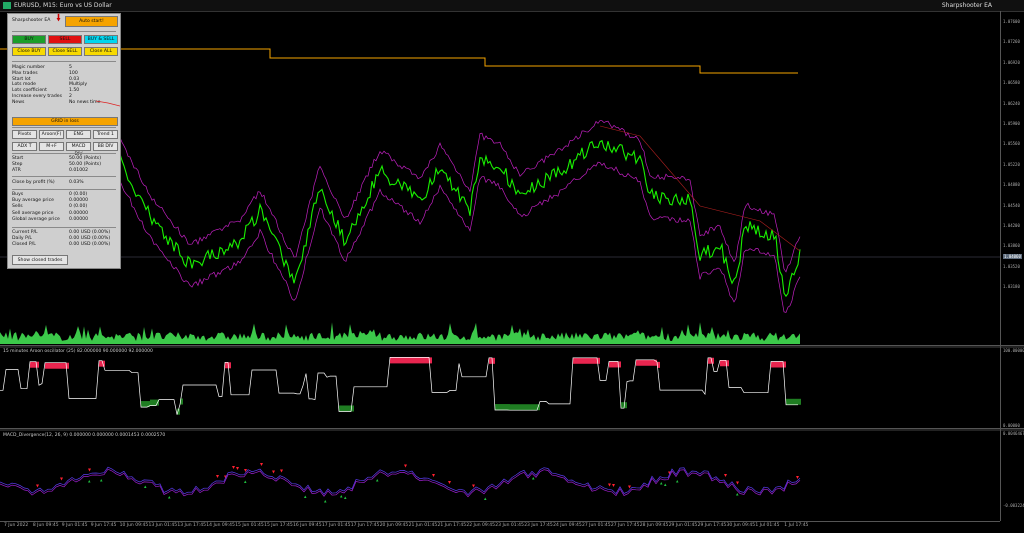 This screenshot has height=533, width=1024. I want to click on stat-label: Sells, so click(17, 207).